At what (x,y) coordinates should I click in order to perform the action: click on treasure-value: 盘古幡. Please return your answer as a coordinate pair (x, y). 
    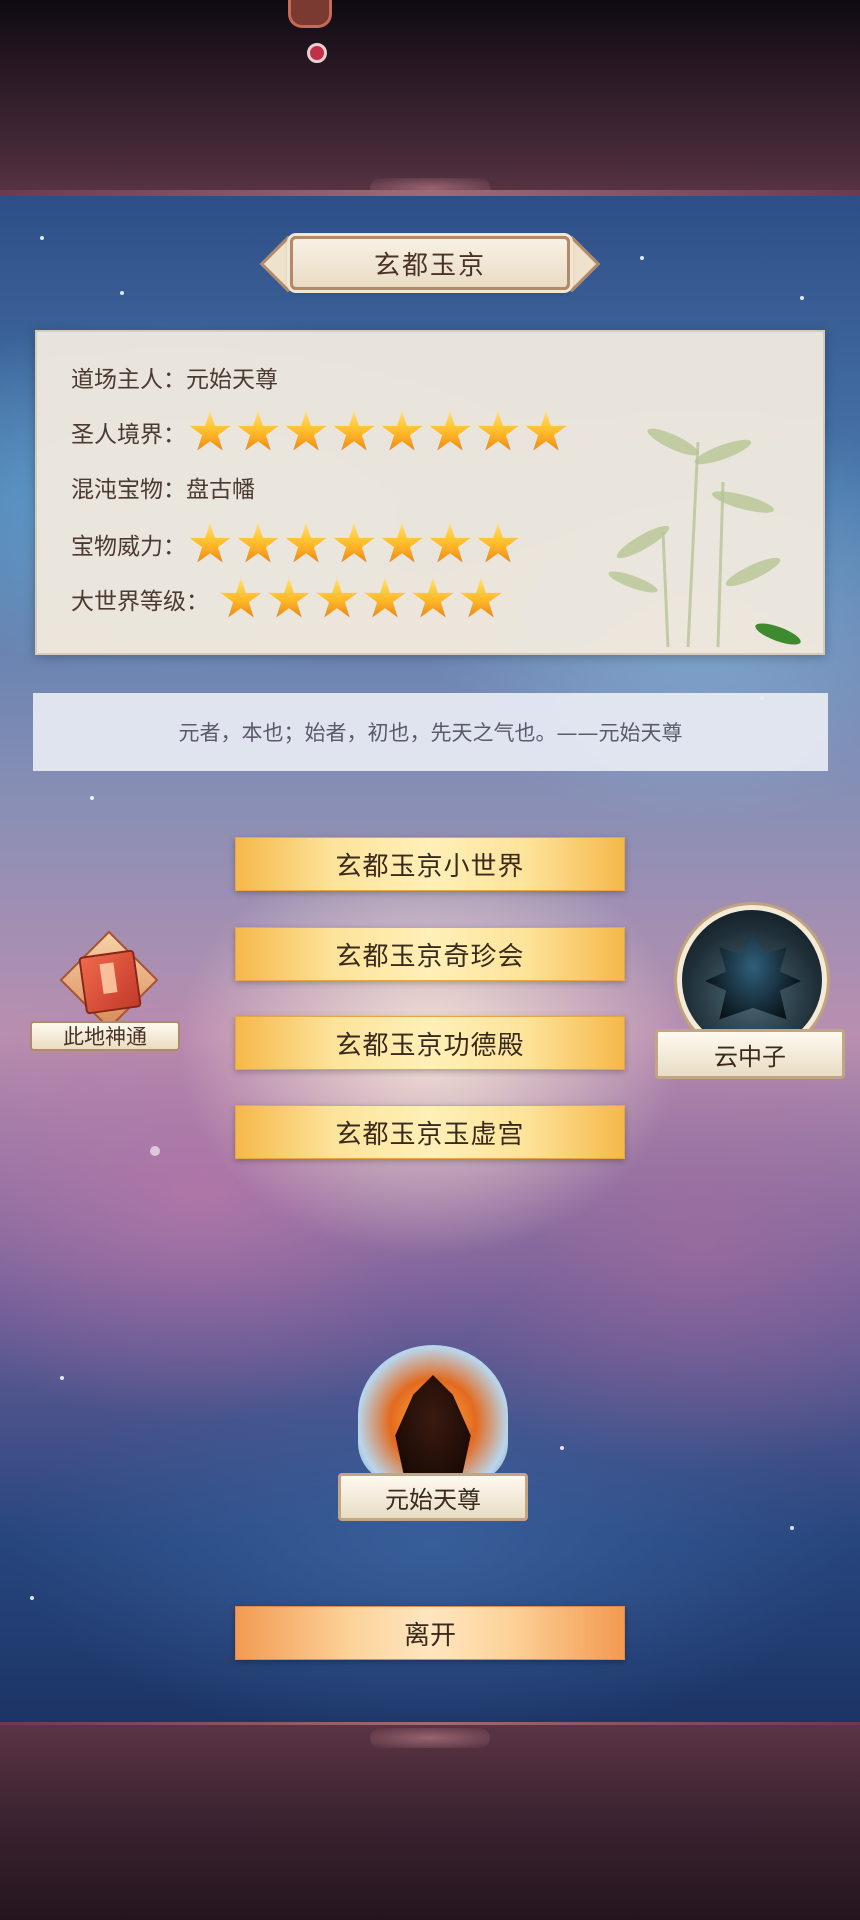
    Looking at the image, I should click on (220, 490).